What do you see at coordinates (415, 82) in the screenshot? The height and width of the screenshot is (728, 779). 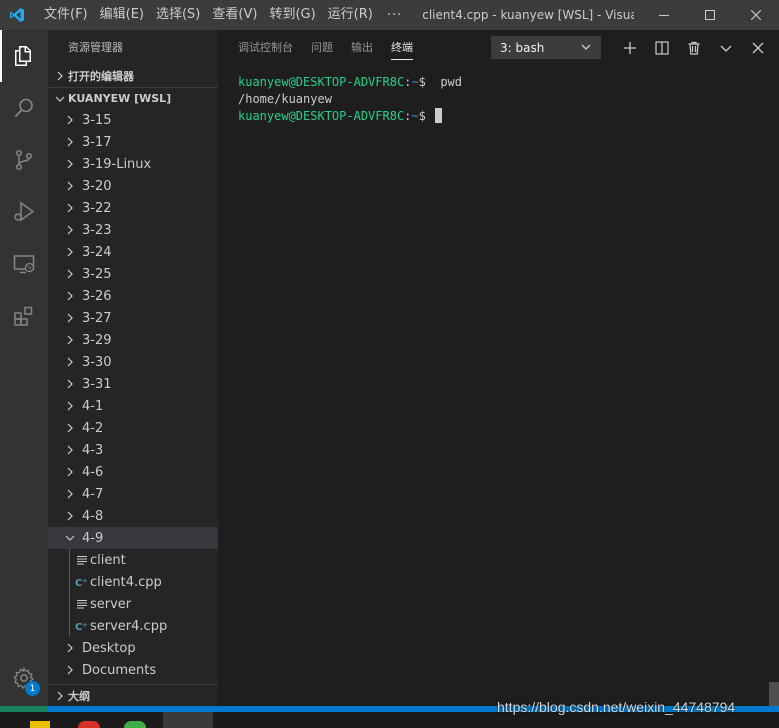 I see `terminal-path: ~` at bounding box center [415, 82].